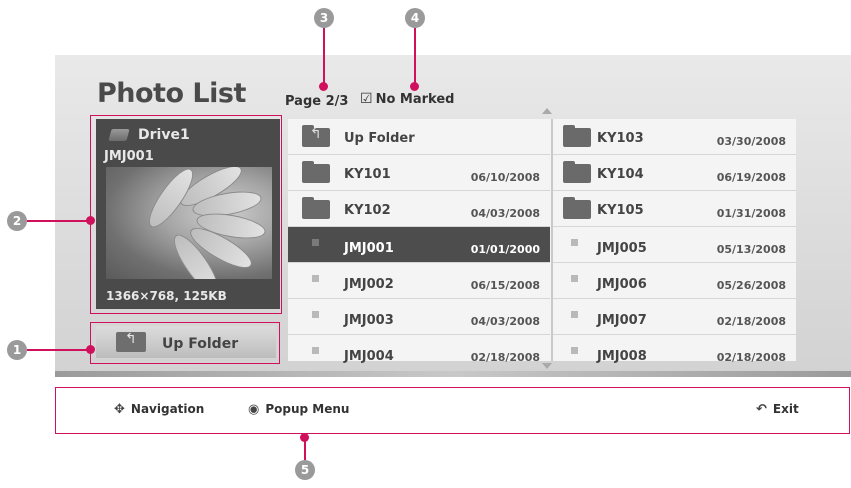  Describe the element at coordinates (751, 213) in the screenshot. I see `list-item-date: 01/31/2008` at that location.